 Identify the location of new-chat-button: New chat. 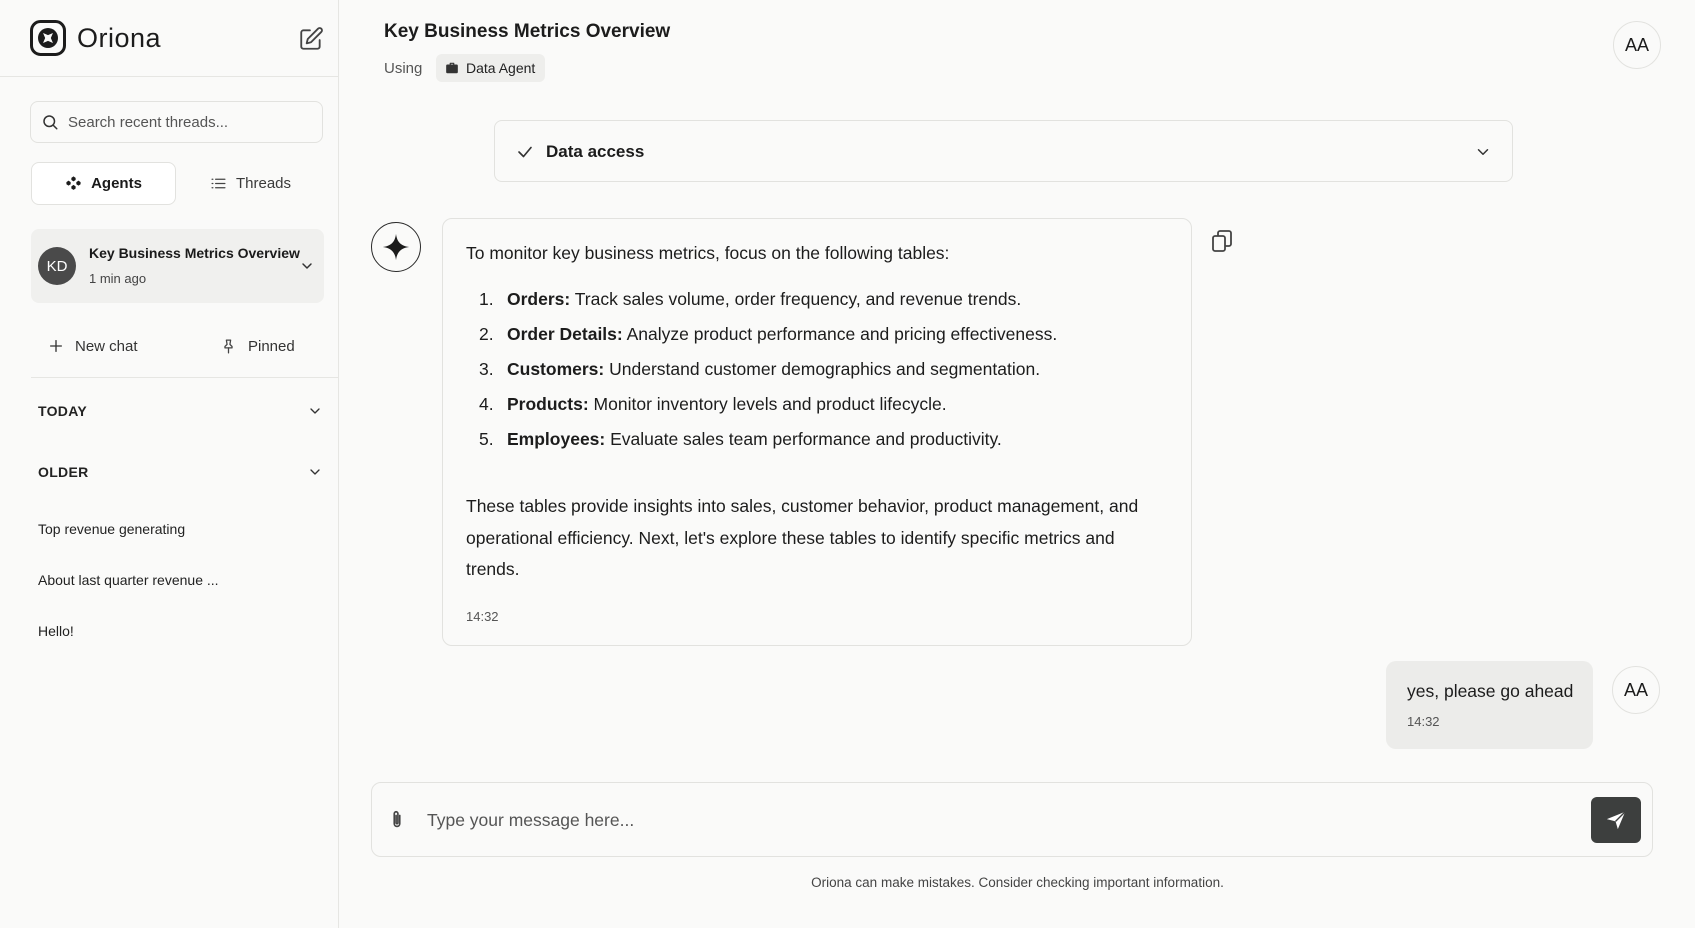
(93, 346).